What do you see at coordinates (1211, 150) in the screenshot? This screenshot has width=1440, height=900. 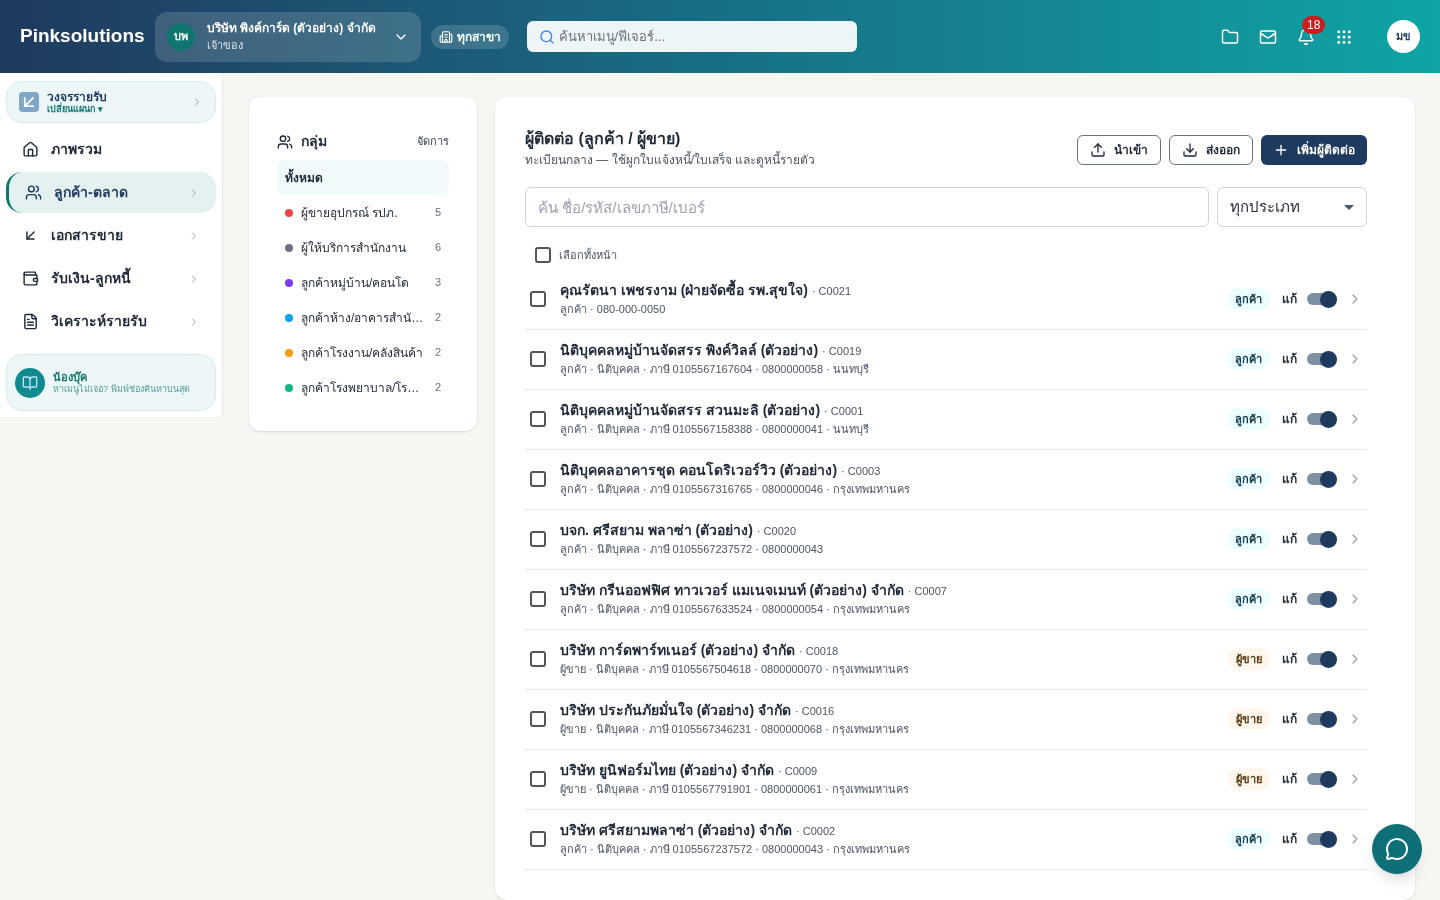 I see `action-button: ส่งออก` at bounding box center [1211, 150].